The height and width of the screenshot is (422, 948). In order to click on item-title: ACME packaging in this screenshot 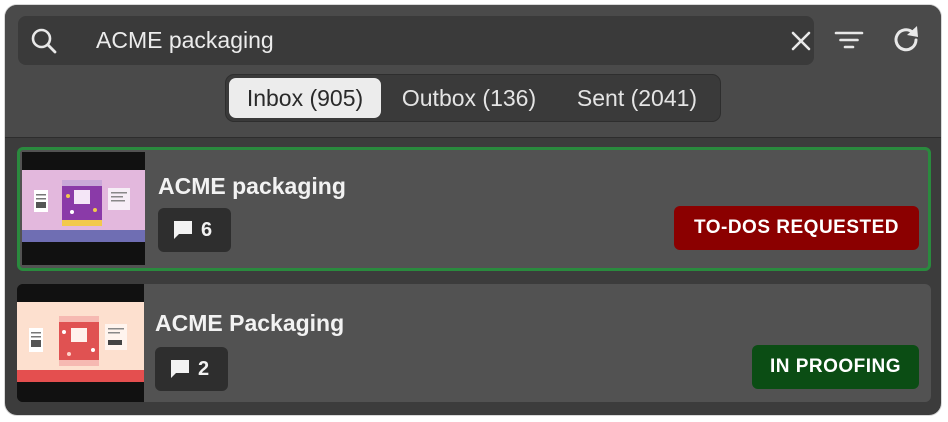, I will do `click(252, 186)`.